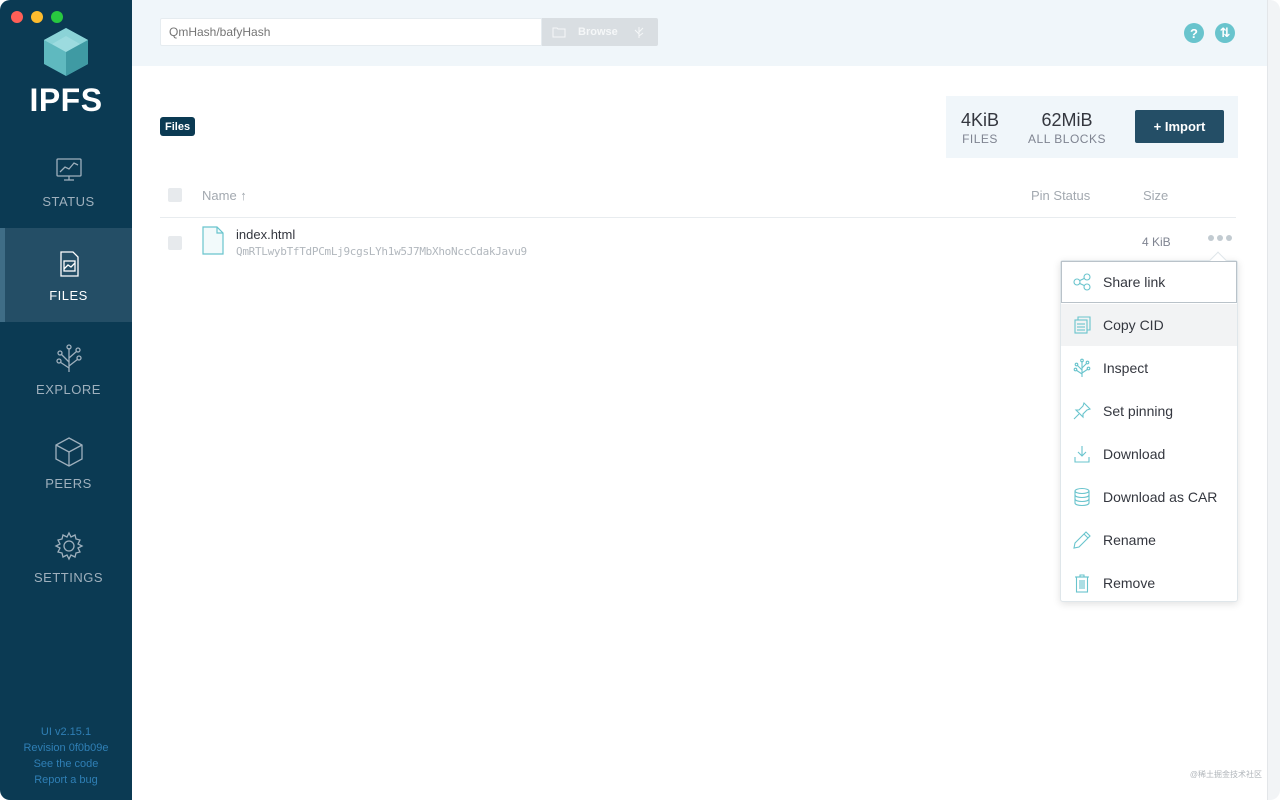  I want to click on menu-item-label: Copy CID, so click(1133, 325).